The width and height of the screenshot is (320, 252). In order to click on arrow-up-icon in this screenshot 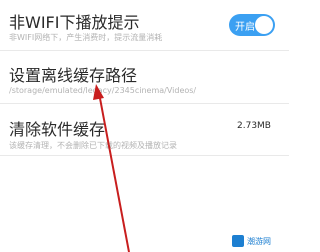, I will do `click(111, 168)`.